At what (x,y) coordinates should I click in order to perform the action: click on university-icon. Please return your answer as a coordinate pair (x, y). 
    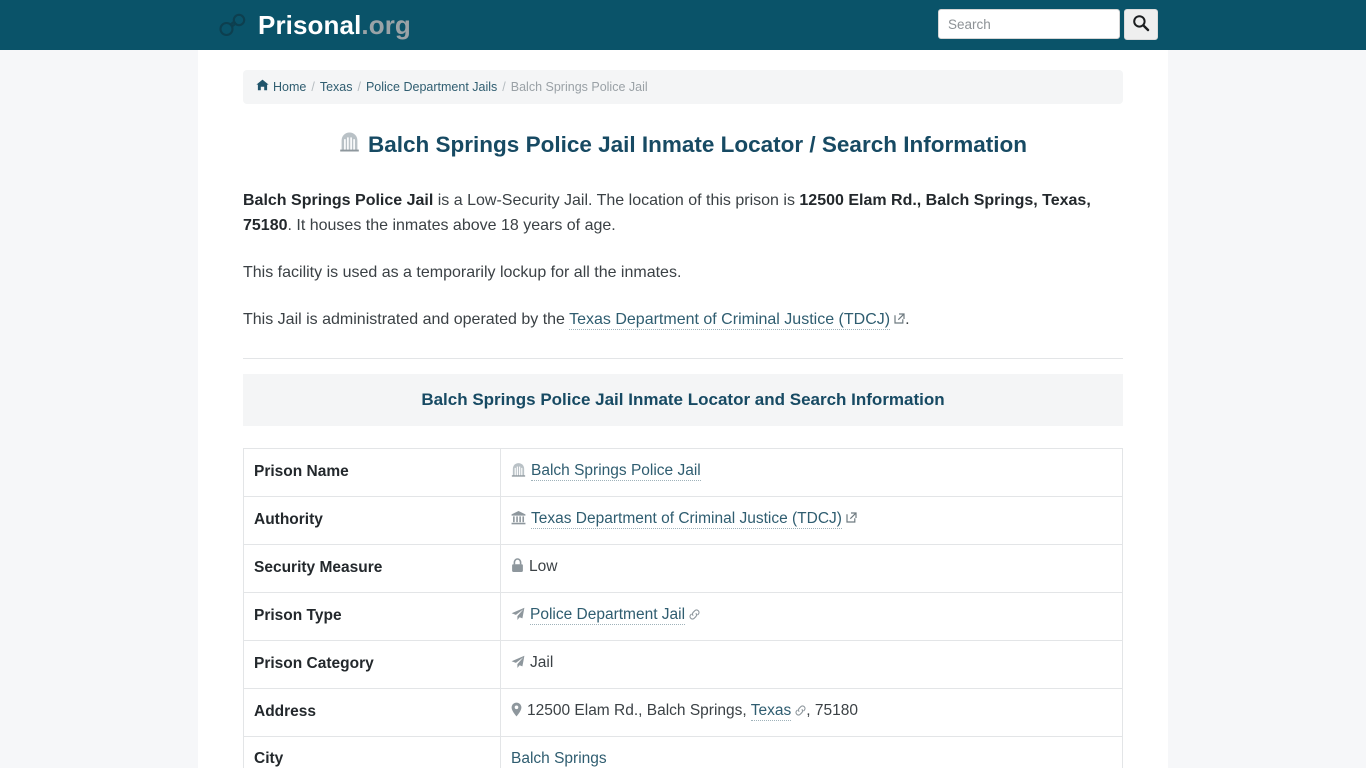
    Looking at the image, I should click on (518, 520).